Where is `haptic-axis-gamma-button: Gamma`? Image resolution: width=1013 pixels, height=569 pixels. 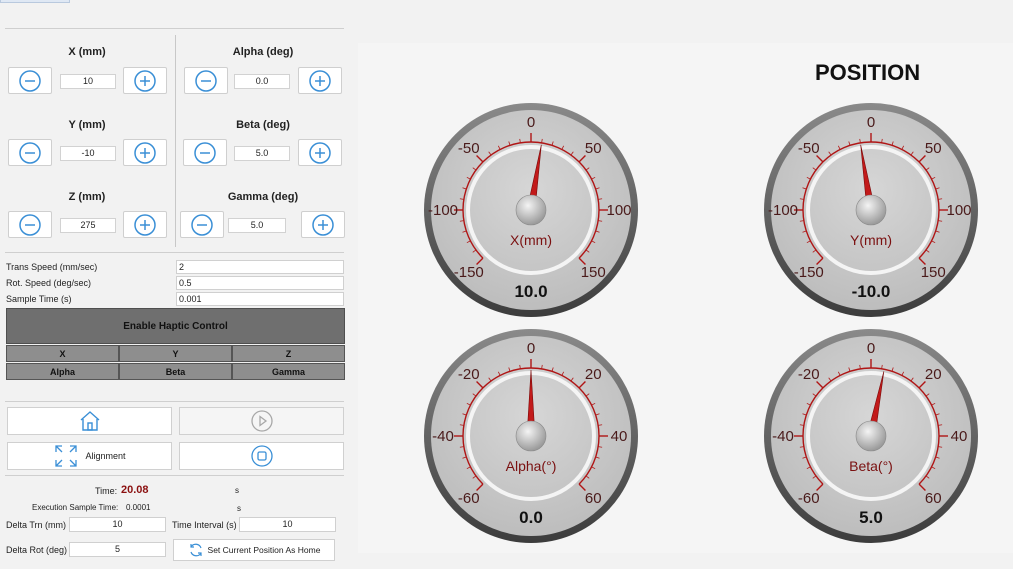 haptic-axis-gamma-button: Gamma is located at coordinates (288, 371).